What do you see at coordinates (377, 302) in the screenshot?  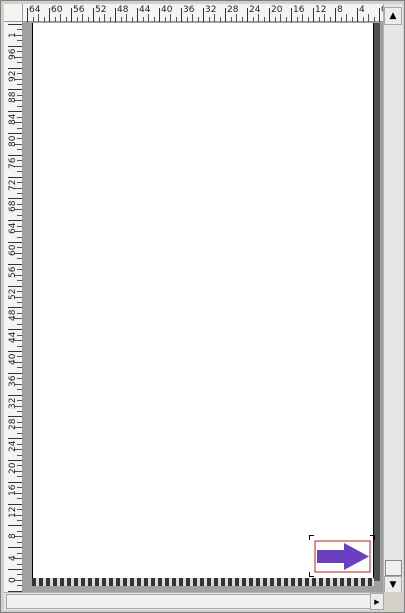 I see `page-shadow` at bounding box center [377, 302].